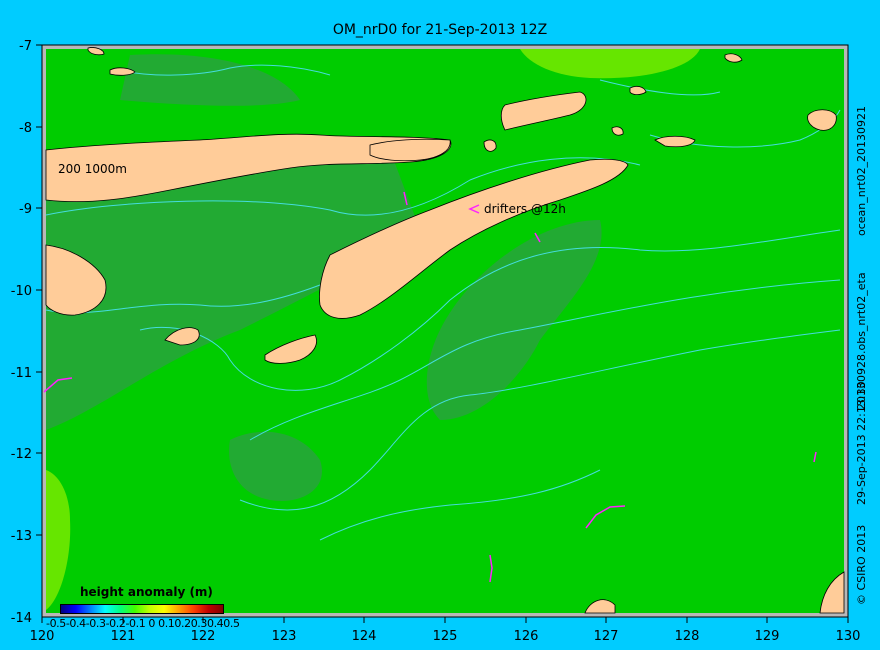 This screenshot has height=650, width=880. I want to click on lat-tick: -13, so click(21, 536).